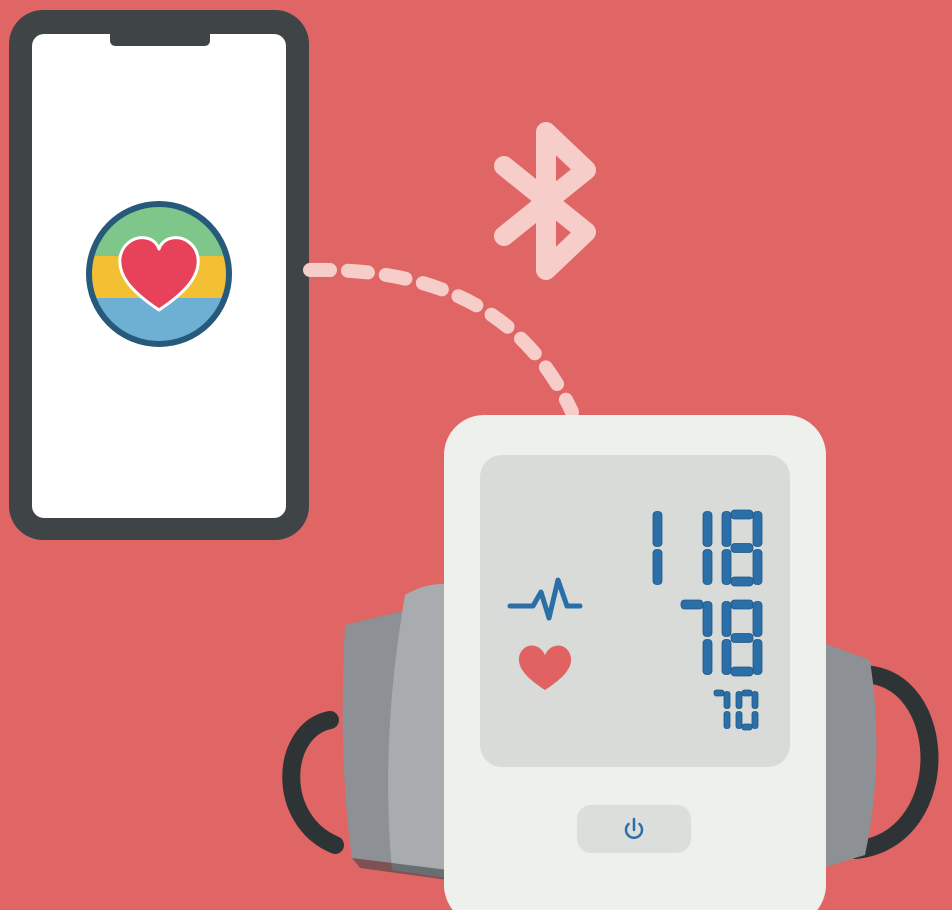 The image size is (952, 910). Describe the element at coordinates (160, 40) in the screenshot. I see `phone-notch` at that location.